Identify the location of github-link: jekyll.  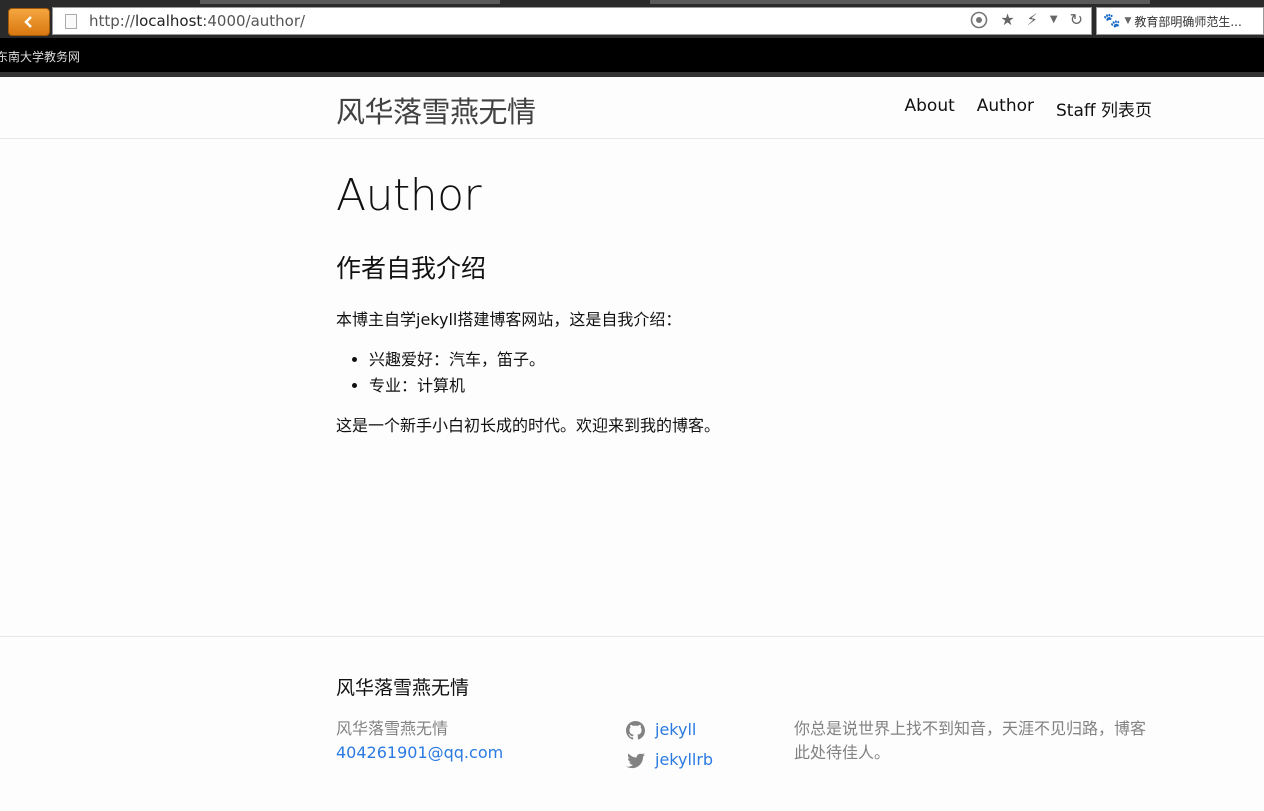
(675, 730).